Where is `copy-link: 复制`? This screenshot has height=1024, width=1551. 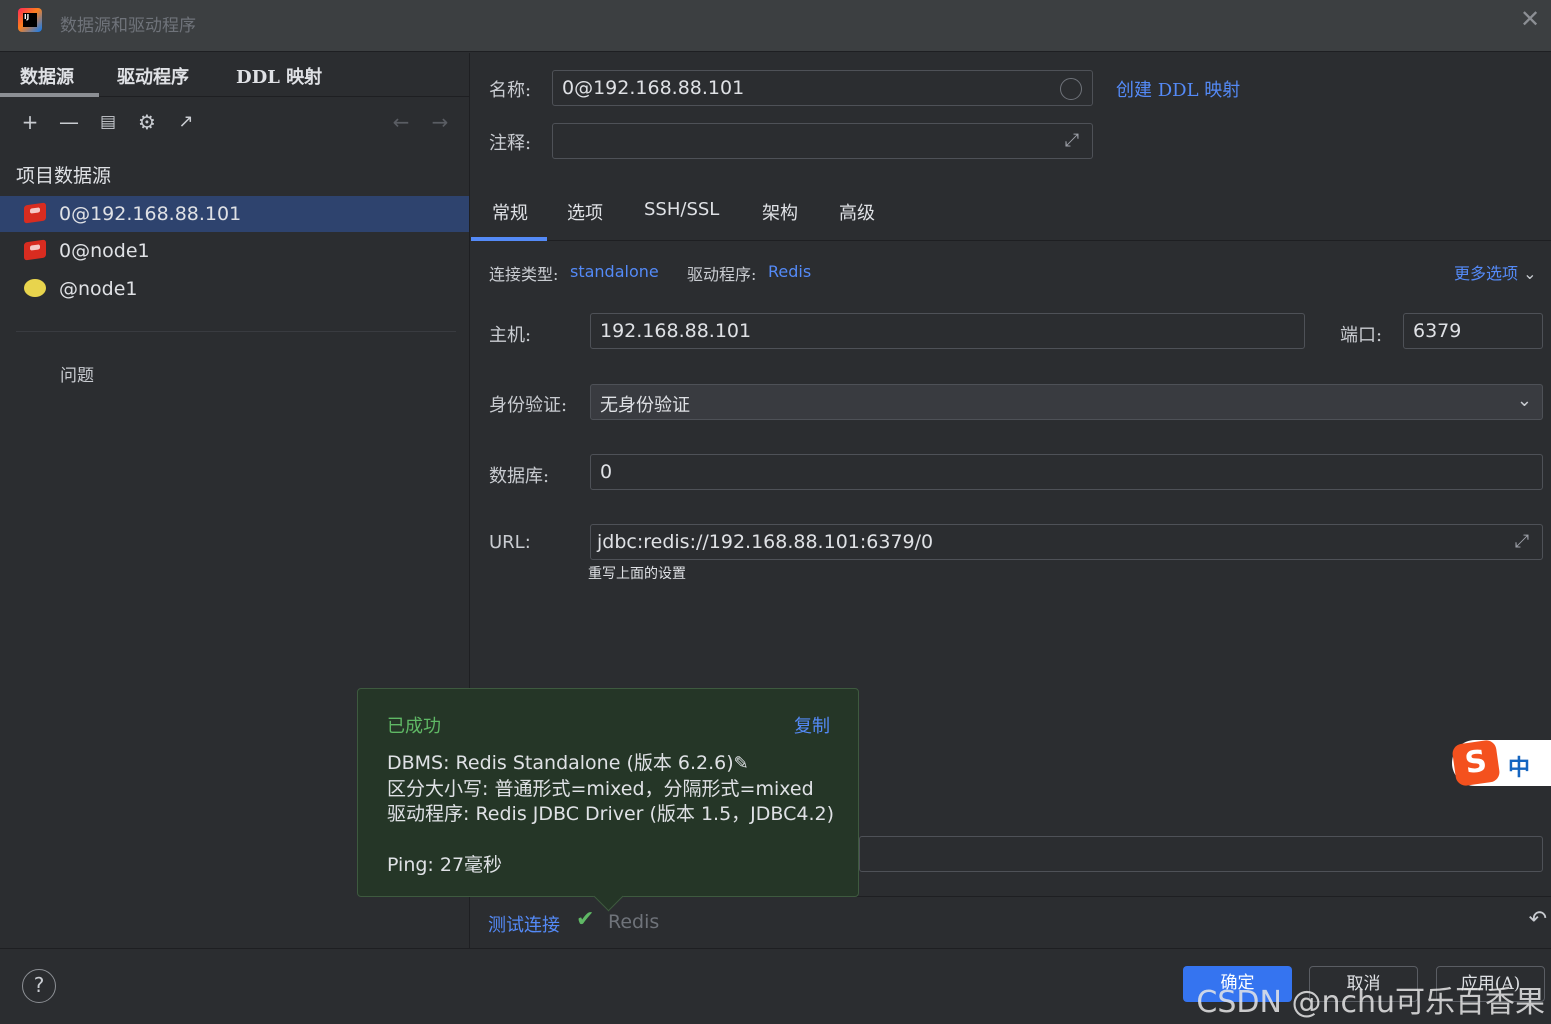 copy-link: 复制 is located at coordinates (812, 725).